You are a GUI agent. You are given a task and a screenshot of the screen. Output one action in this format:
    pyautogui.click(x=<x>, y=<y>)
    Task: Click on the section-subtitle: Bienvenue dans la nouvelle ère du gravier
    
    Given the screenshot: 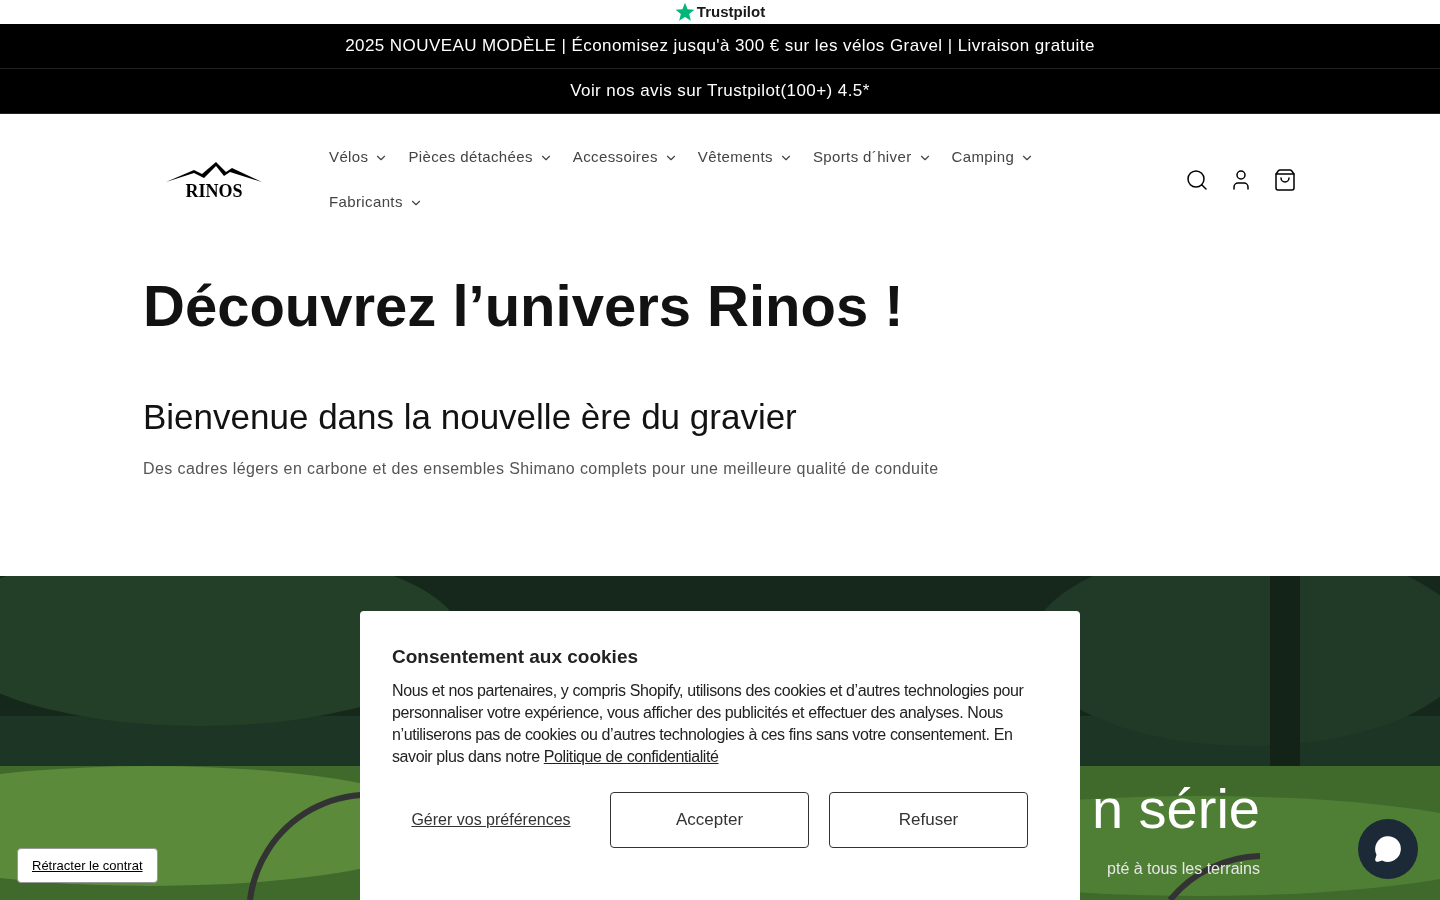 What is the action you would take?
    pyautogui.click(x=470, y=416)
    